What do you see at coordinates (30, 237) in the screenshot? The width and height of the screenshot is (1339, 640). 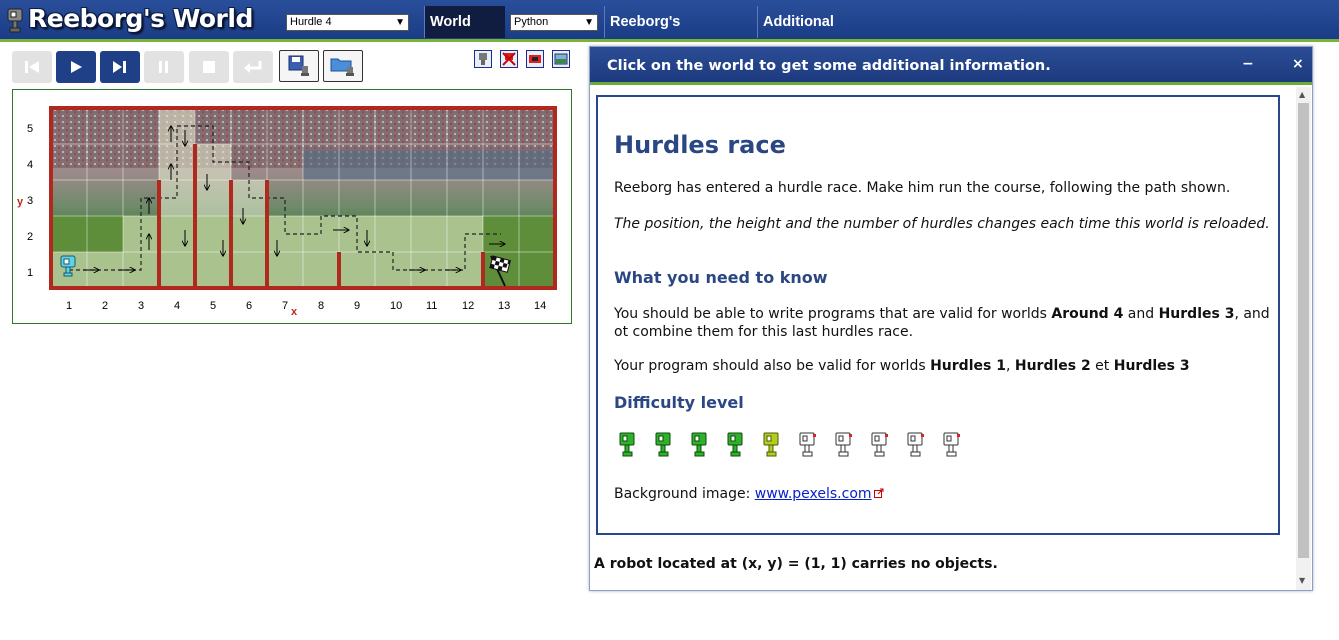 I see `y-tick-label: 2` at bounding box center [30, 237].